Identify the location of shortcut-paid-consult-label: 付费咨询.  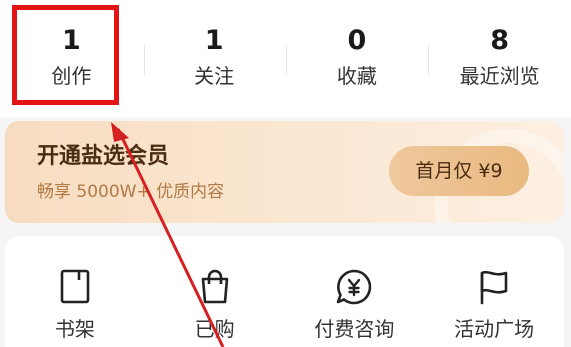
(354, 329).